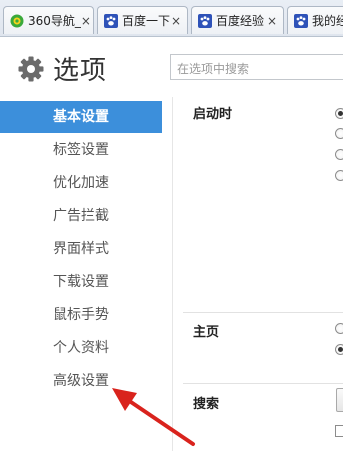  I want to click on sidebar-item-tab-settings: 标签设置, so click(80, 150).